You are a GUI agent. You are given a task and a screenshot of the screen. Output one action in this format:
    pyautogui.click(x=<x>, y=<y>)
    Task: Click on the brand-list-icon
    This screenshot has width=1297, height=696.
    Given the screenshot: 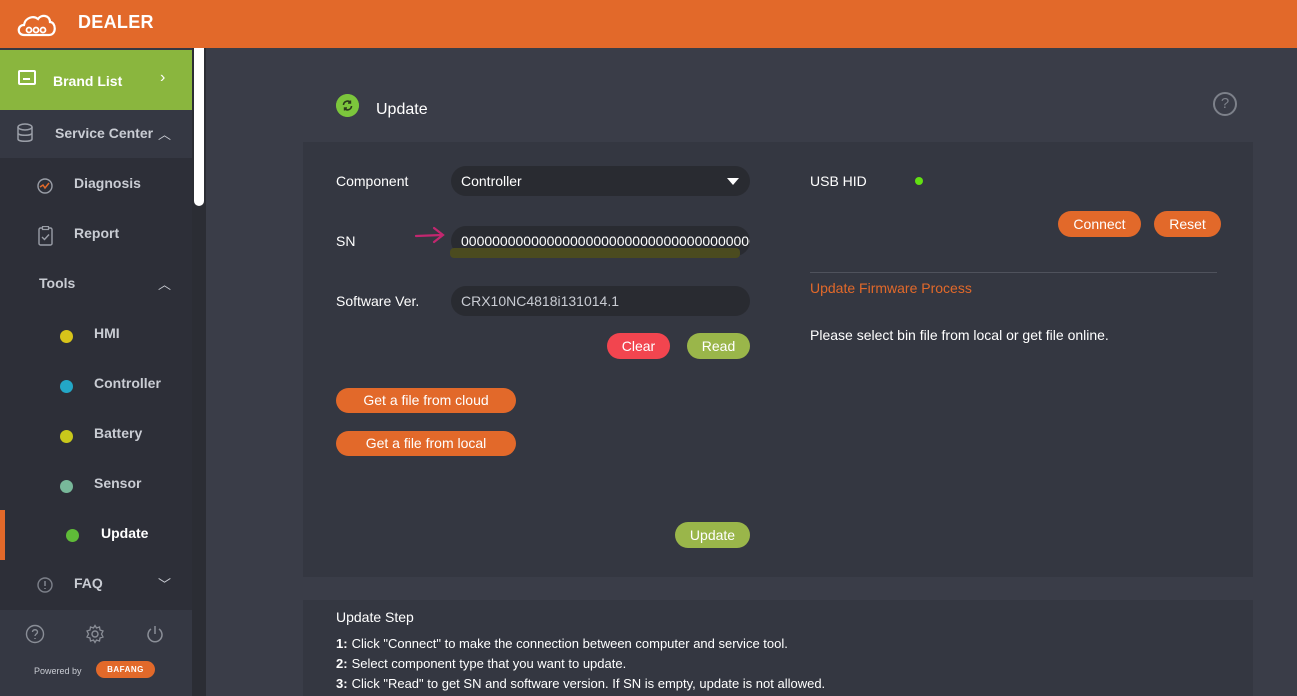 What is the action you would take?
    pyautogui.click(x=27, y=77)
    